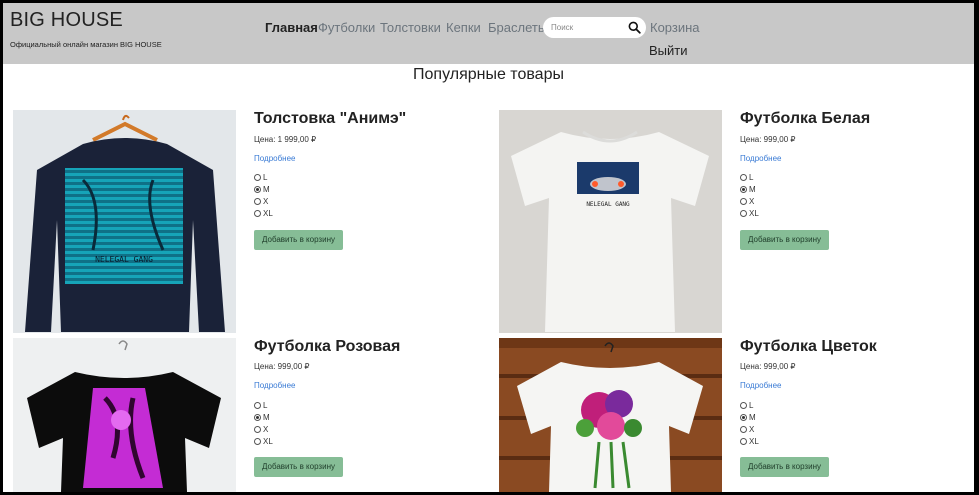  What do you see at coordinates (124, 221) in the screenshot?
I see `product-image-hoodie: NELEGAL GANG` at bounding box center [124, 221].